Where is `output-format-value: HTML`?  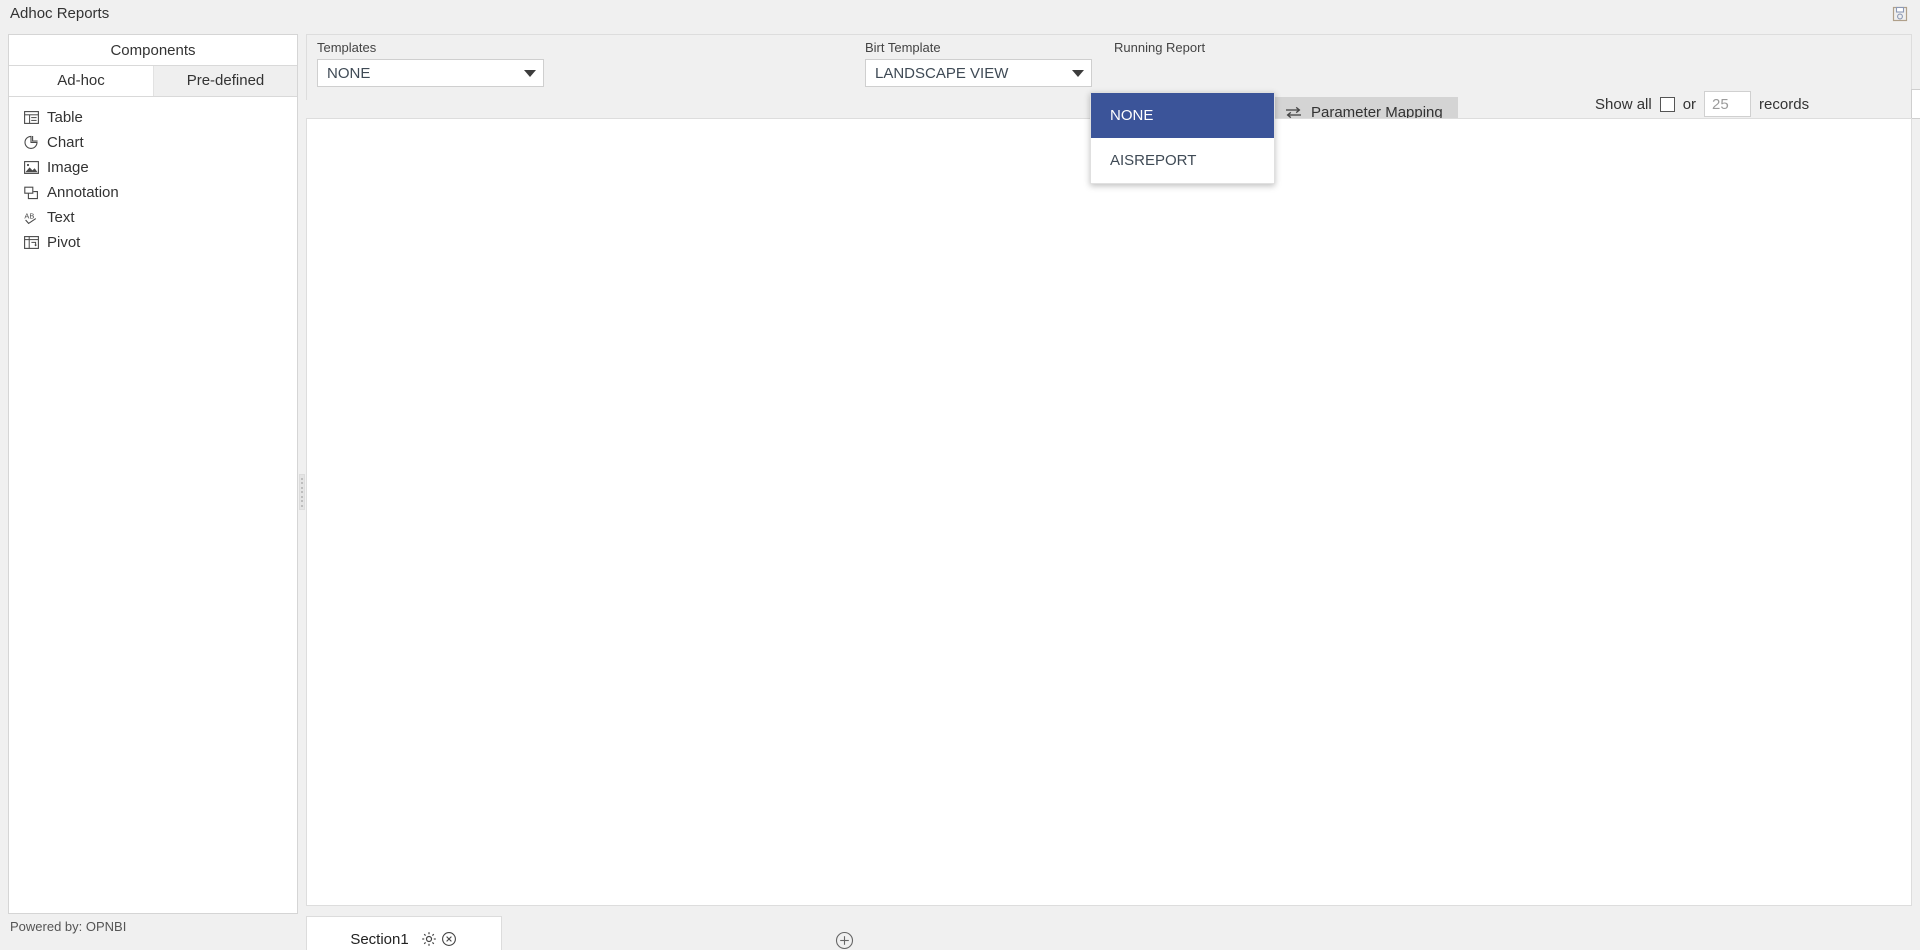
output-format-value: HTML is located at coordinates (1916, 104).